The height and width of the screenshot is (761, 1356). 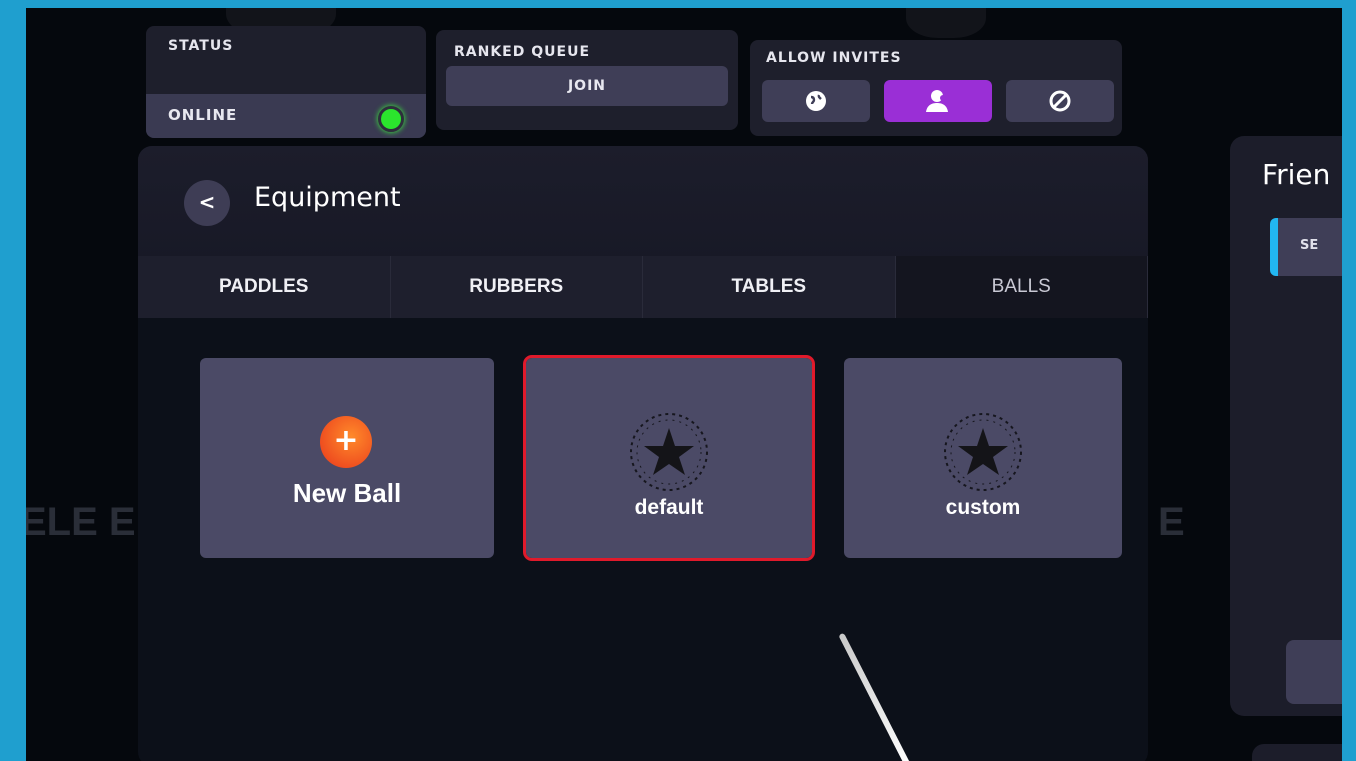 I want to click on friends-title: Frien, so click(x=1296, y=174).